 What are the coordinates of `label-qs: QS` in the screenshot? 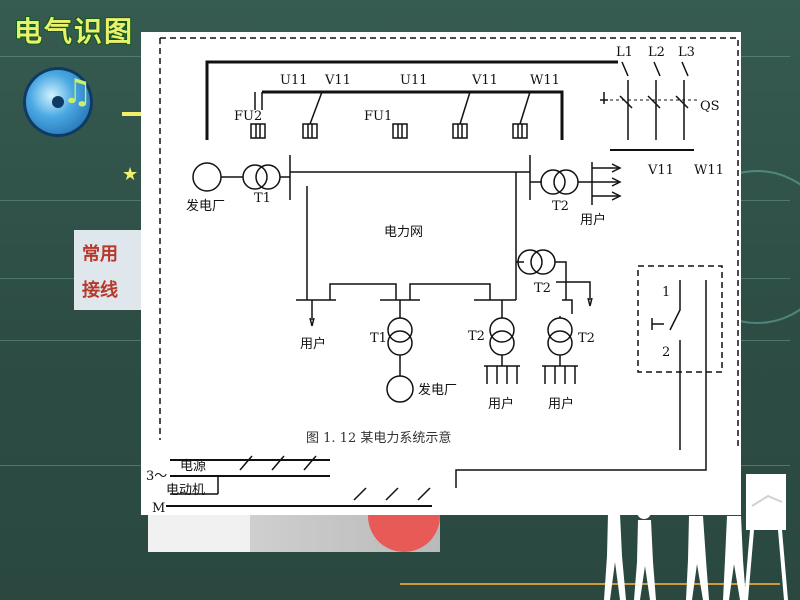 It's located at (710, 106).